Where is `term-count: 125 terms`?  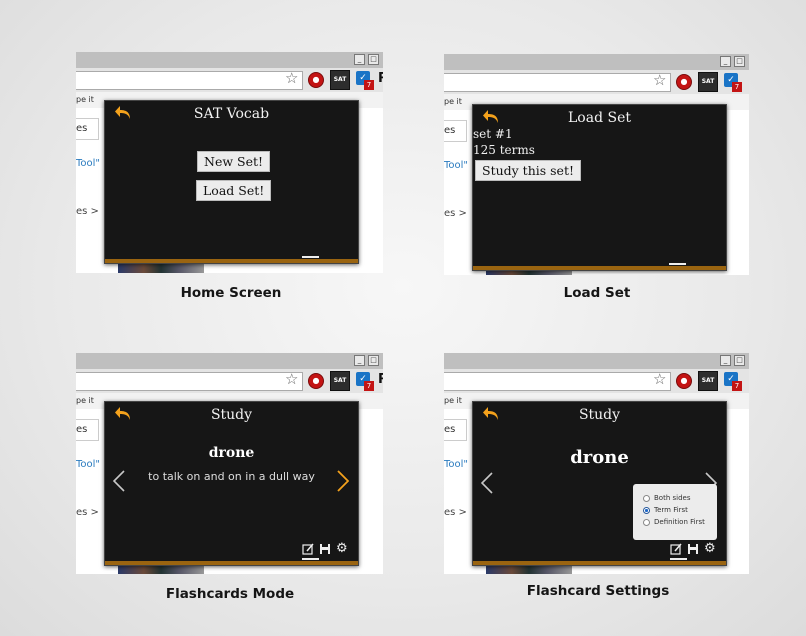
term-count: 125 terms is located at coordinates (504, 150).